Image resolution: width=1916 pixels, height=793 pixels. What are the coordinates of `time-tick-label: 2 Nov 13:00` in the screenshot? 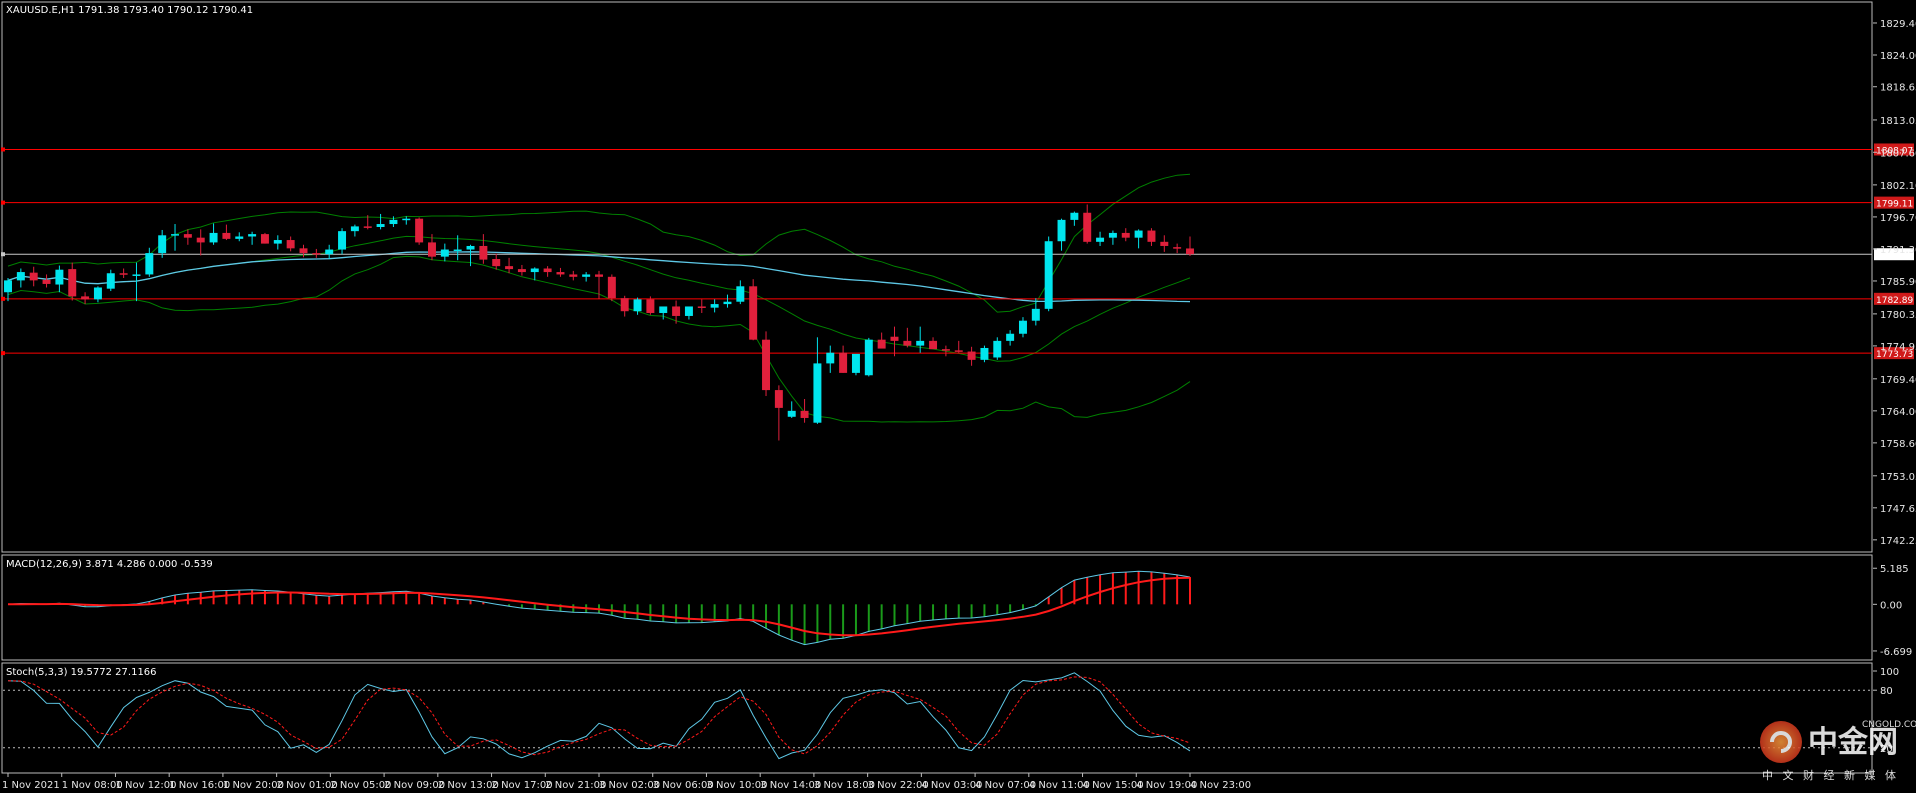 It's located at (468, 785).